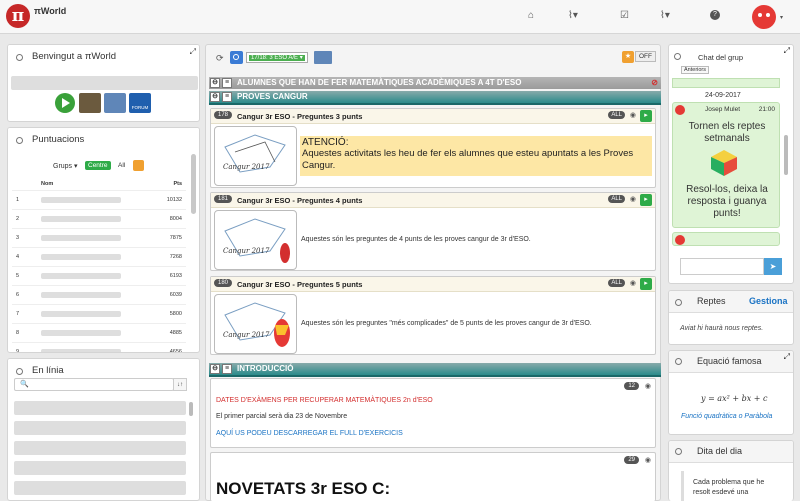 This screenshot has width=800, height=501. What do you see at coordinates (645, 56) in the screenshot?
I see `off-toggle: OFF` at bounding box center [645, 56].